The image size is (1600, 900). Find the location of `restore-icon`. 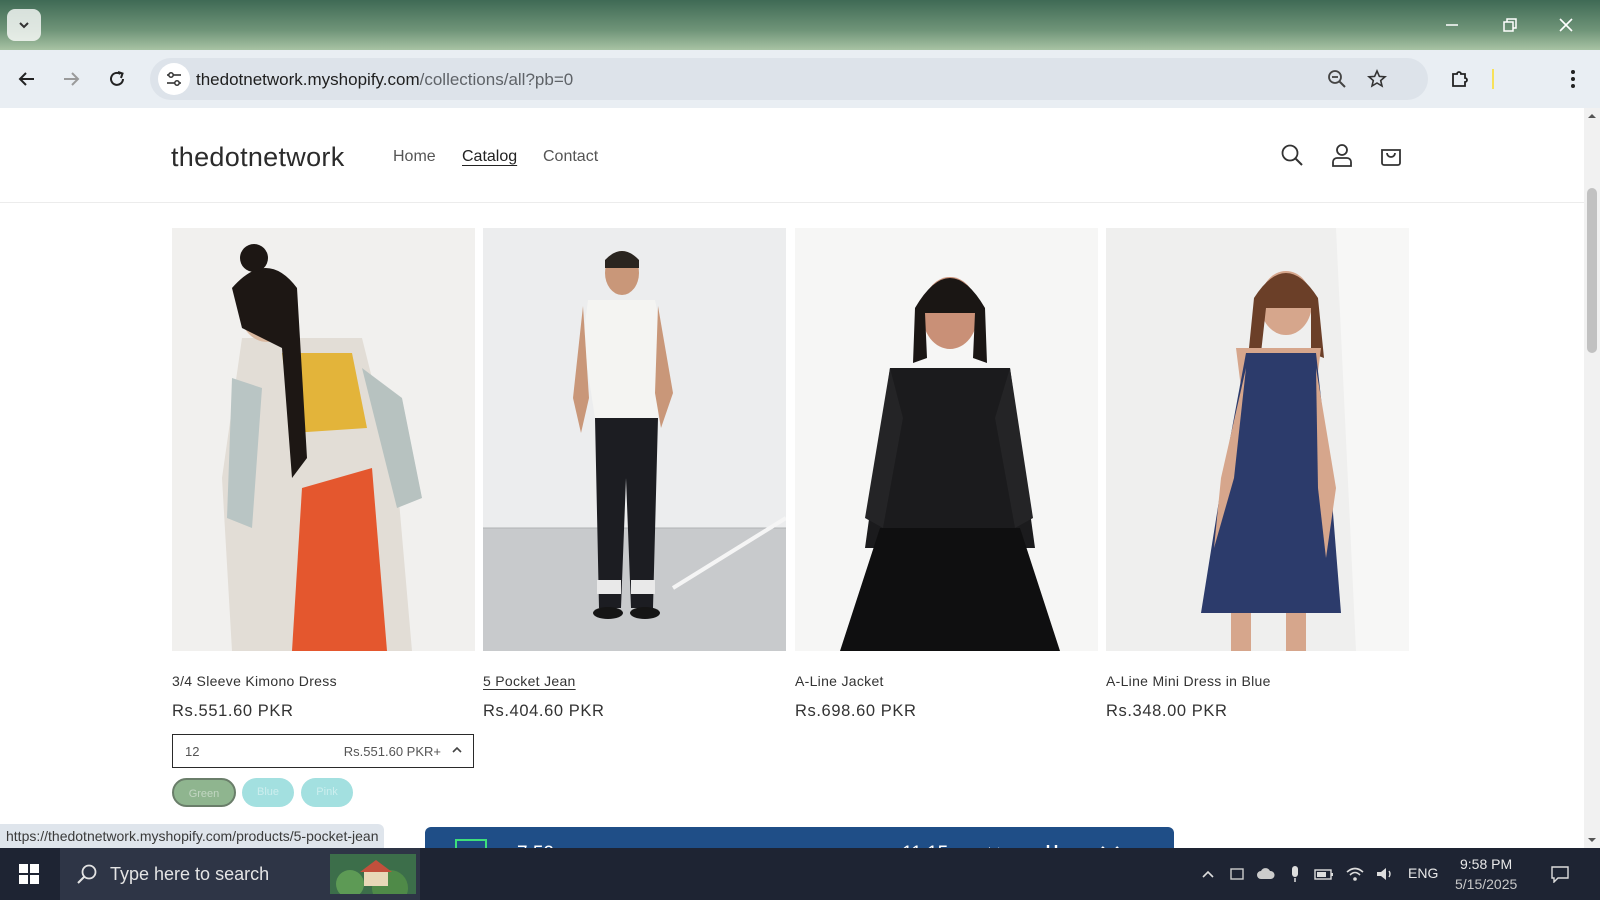

restore-icon is located at coordinates (1510, 25).